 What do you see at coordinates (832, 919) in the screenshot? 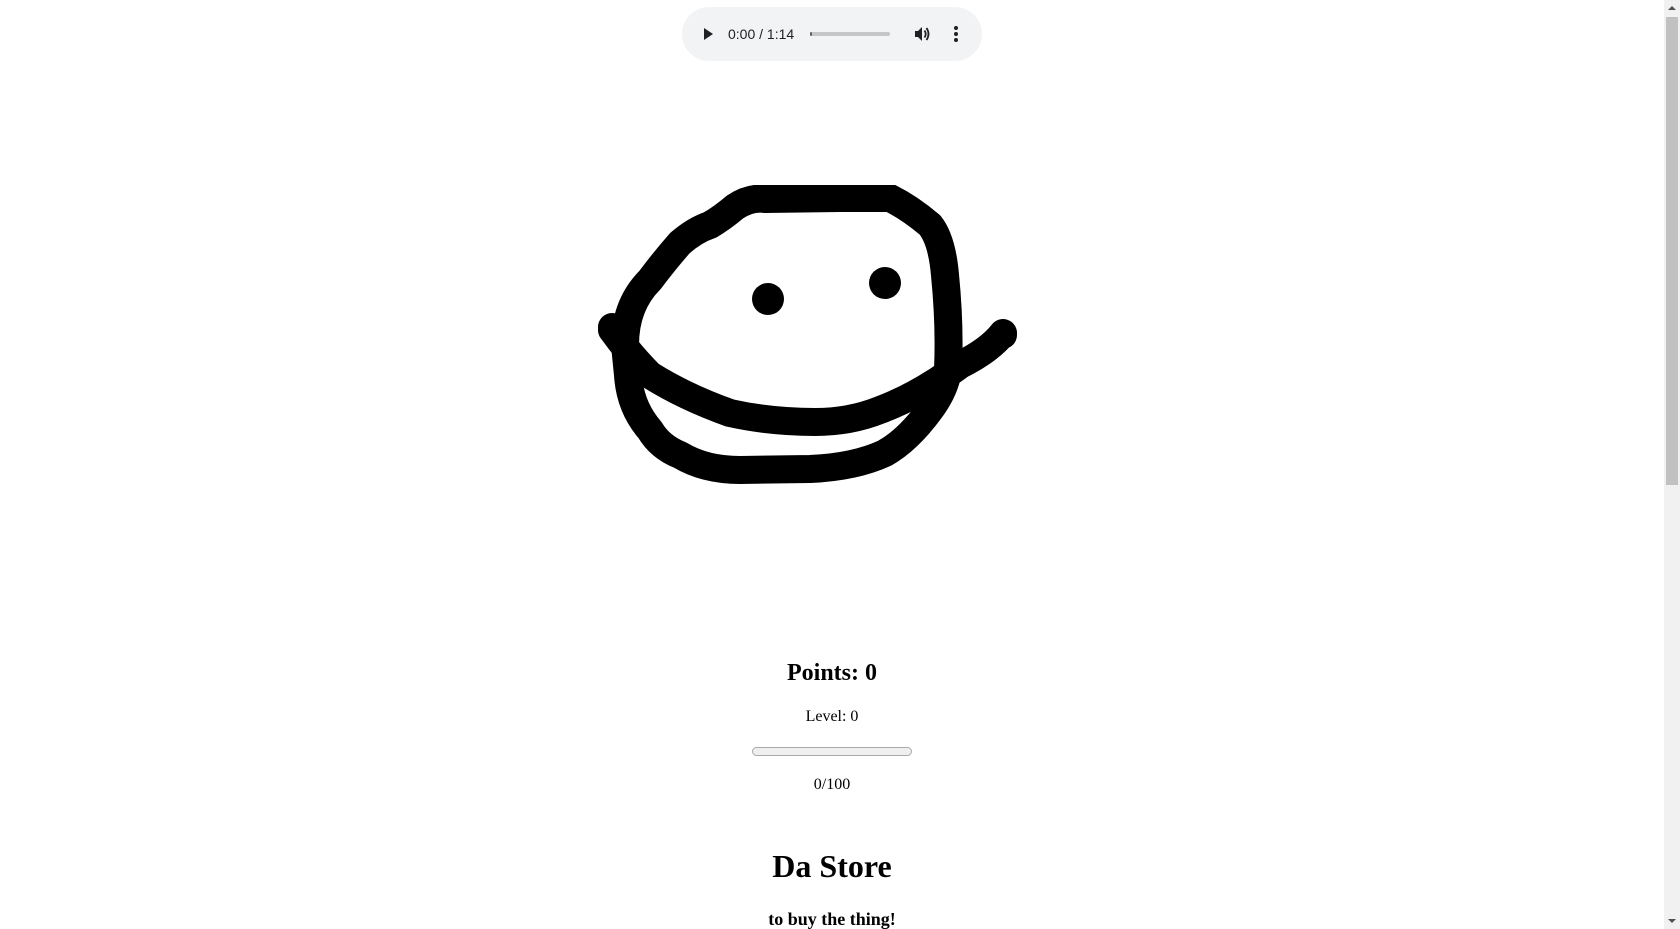
I see `store-subtitle: to buy the thing!` at bounding box center [832, 919].